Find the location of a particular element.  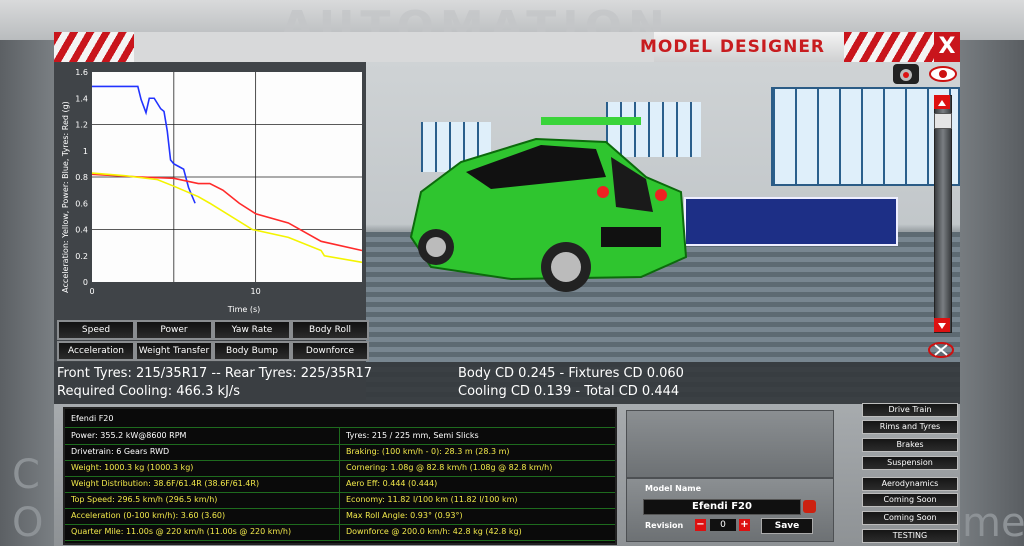

brakes-button: Brakes is located at coordinates (910, 445).